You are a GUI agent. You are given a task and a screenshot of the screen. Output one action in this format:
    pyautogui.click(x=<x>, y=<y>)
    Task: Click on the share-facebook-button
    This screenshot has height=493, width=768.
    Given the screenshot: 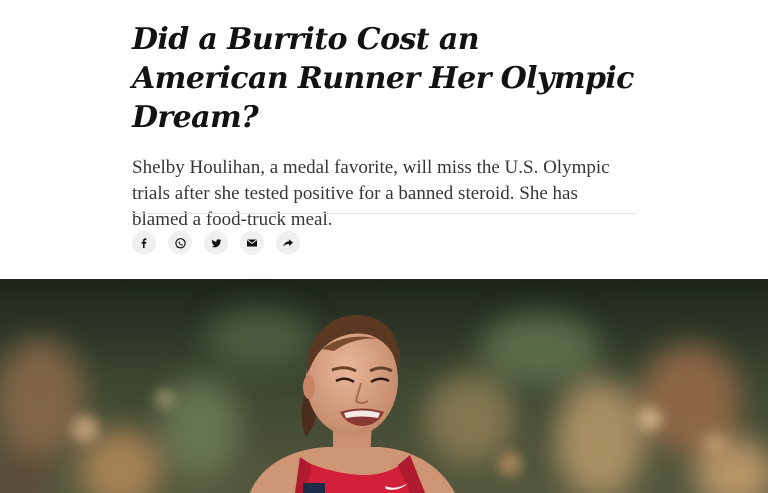 What is the action you would take?
    pyautogui.click(x=144, y=243)
    